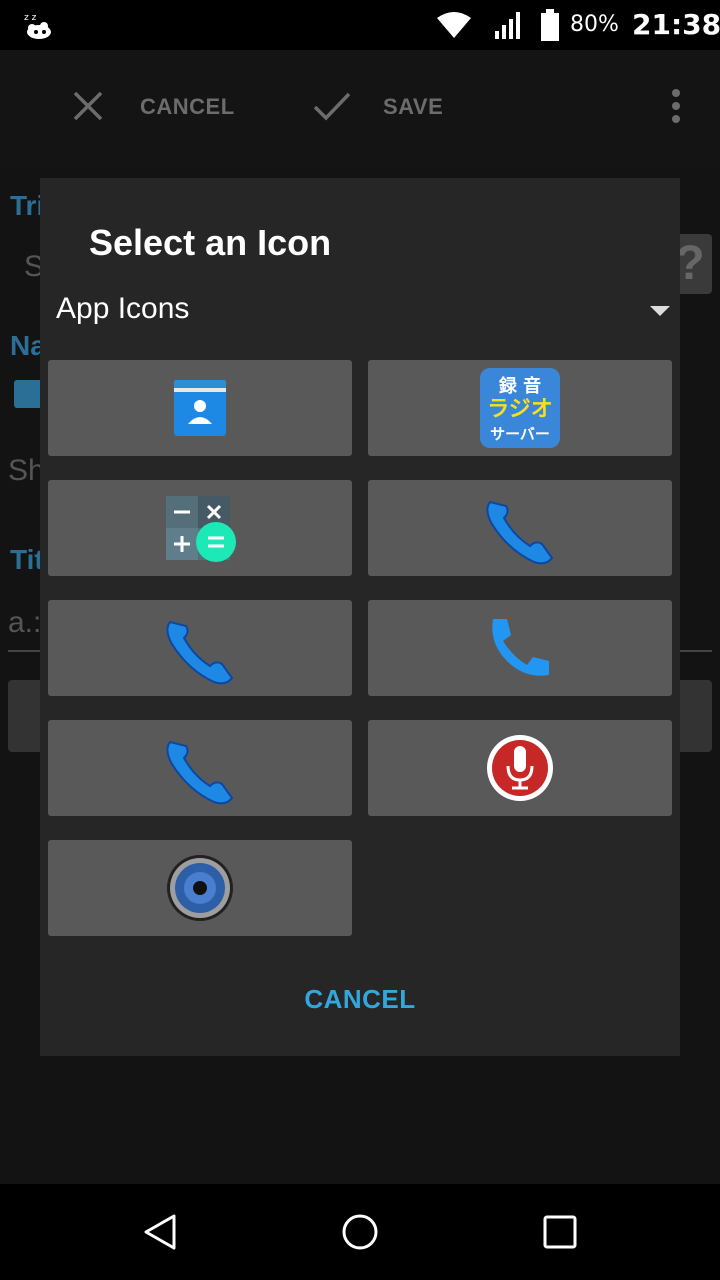 This screenshot has height=1280, width=720. I want to click on icon-tile-voice-recorder, so click(520, 768).